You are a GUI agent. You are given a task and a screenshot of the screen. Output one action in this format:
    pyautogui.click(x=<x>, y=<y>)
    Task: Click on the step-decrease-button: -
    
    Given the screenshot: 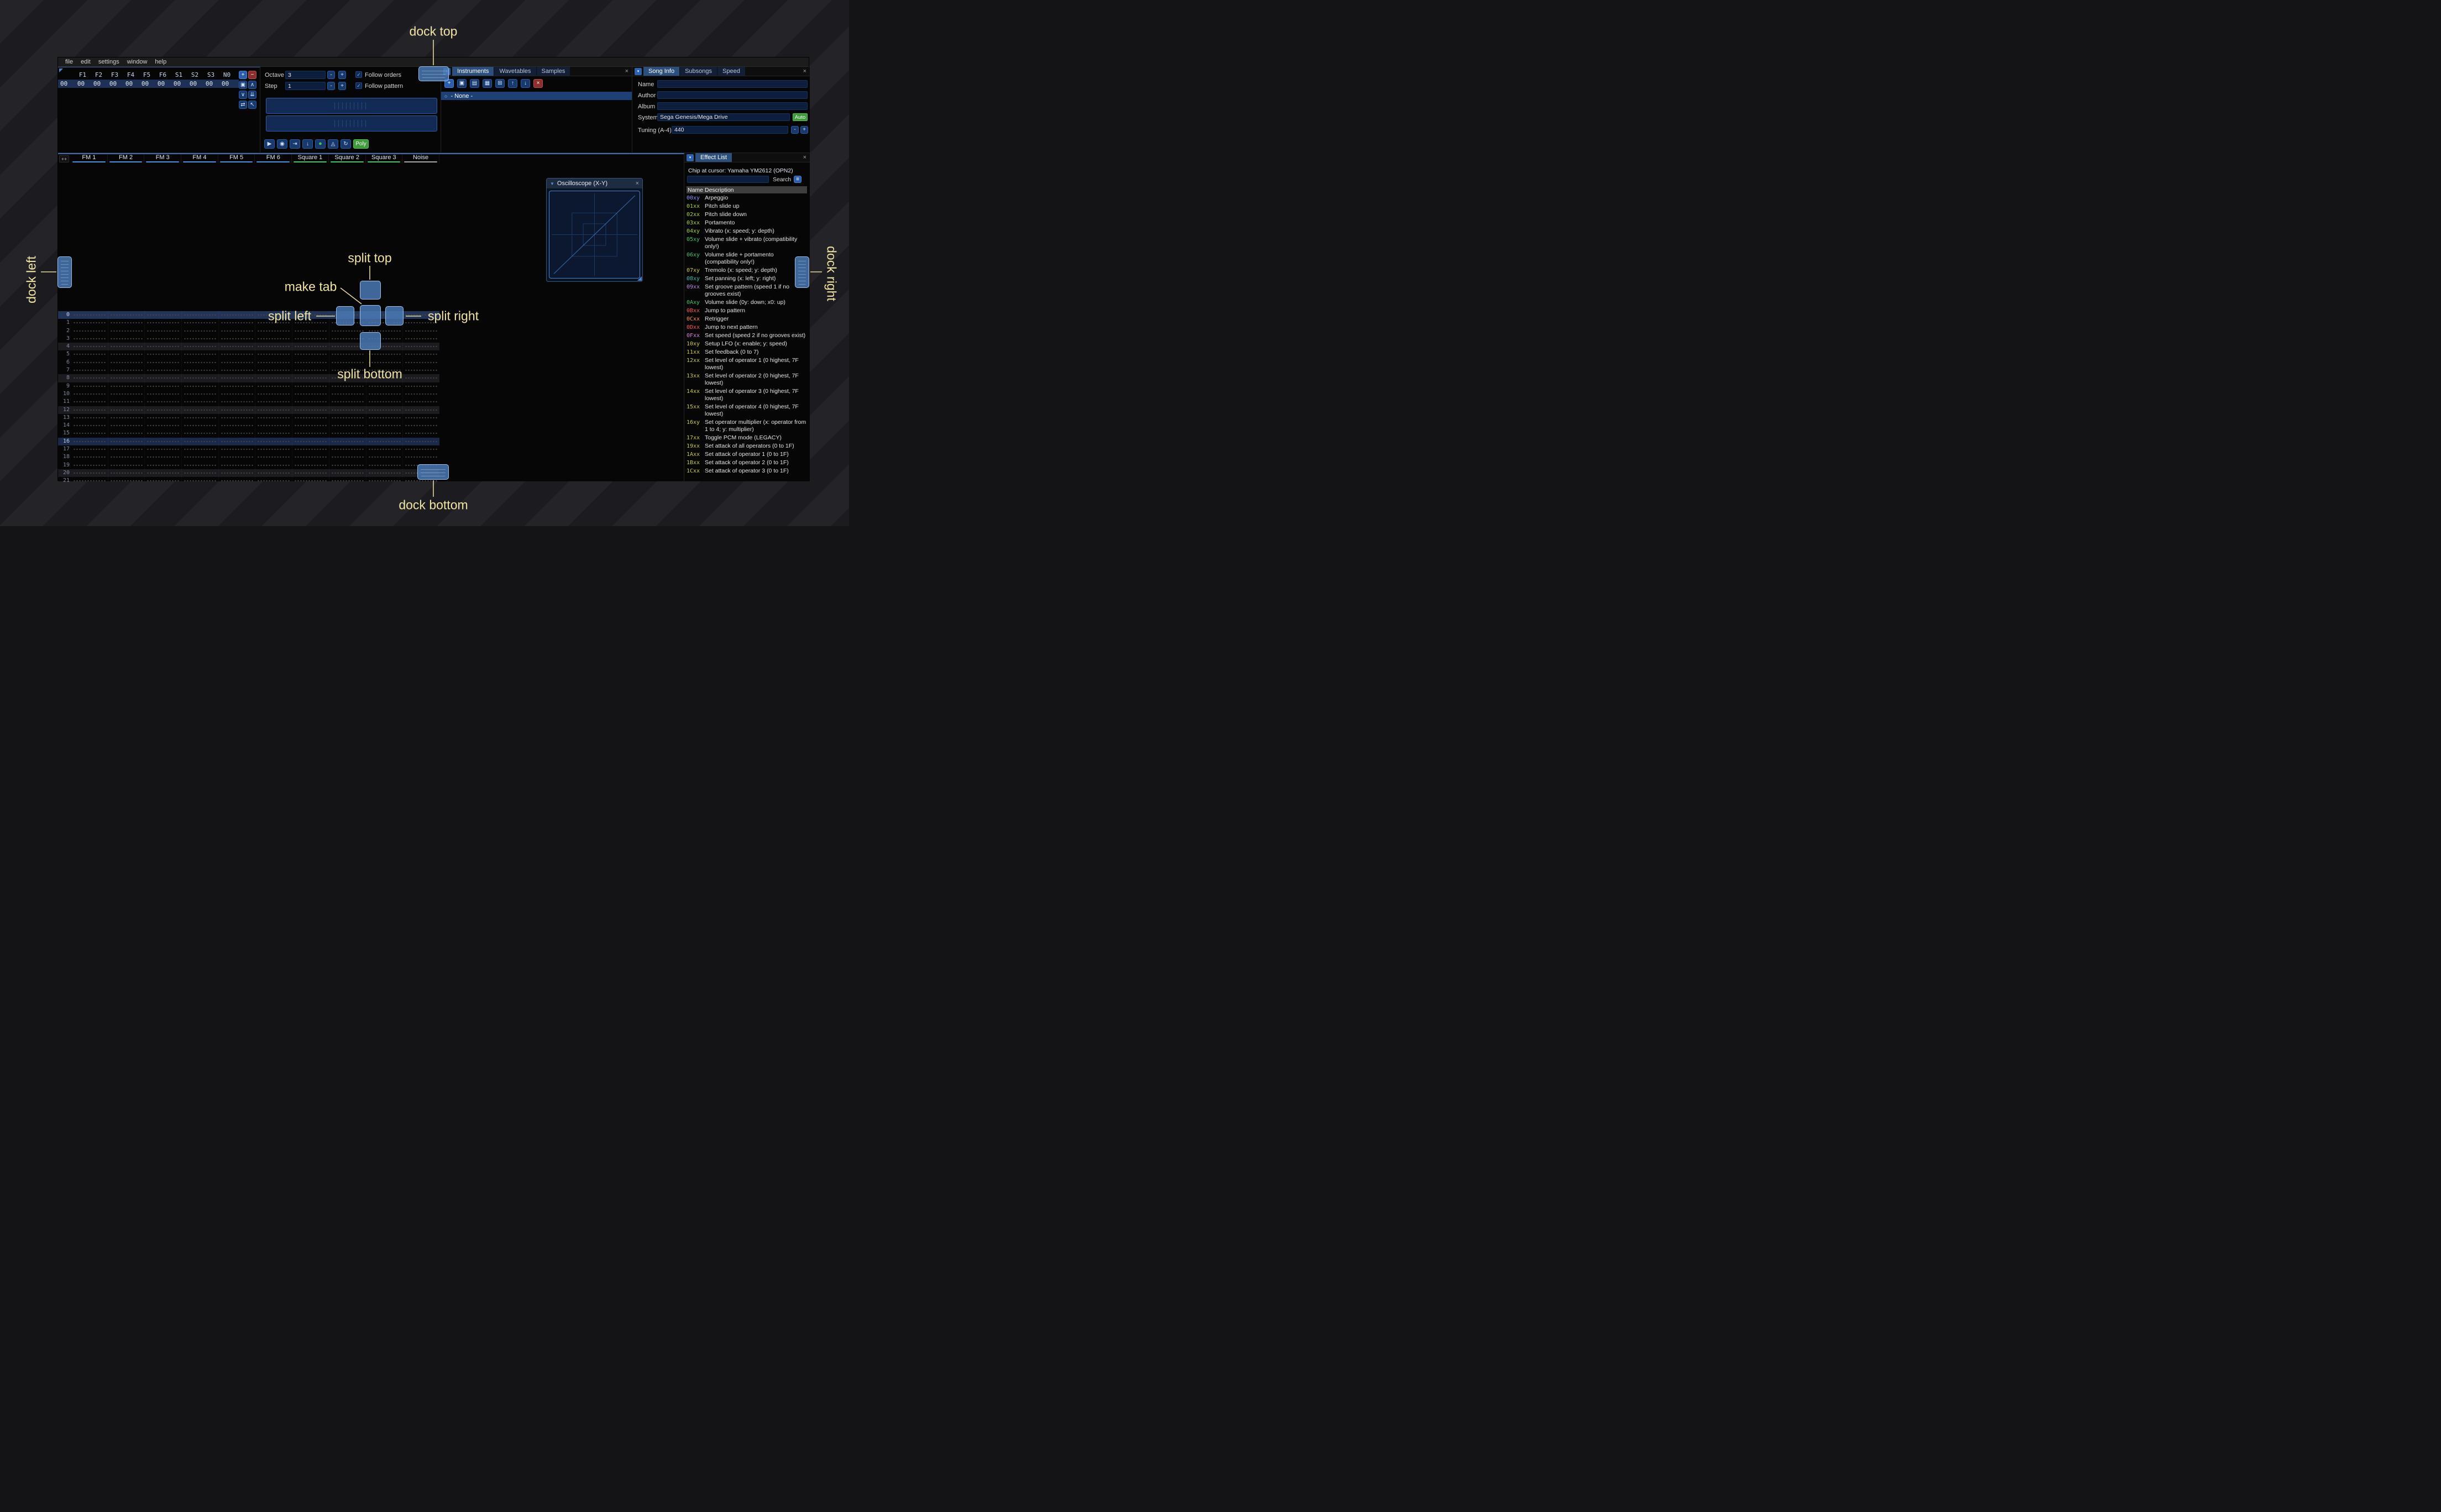 What is the action you would take?
    pyautogui.click(x=331, y=86)
    